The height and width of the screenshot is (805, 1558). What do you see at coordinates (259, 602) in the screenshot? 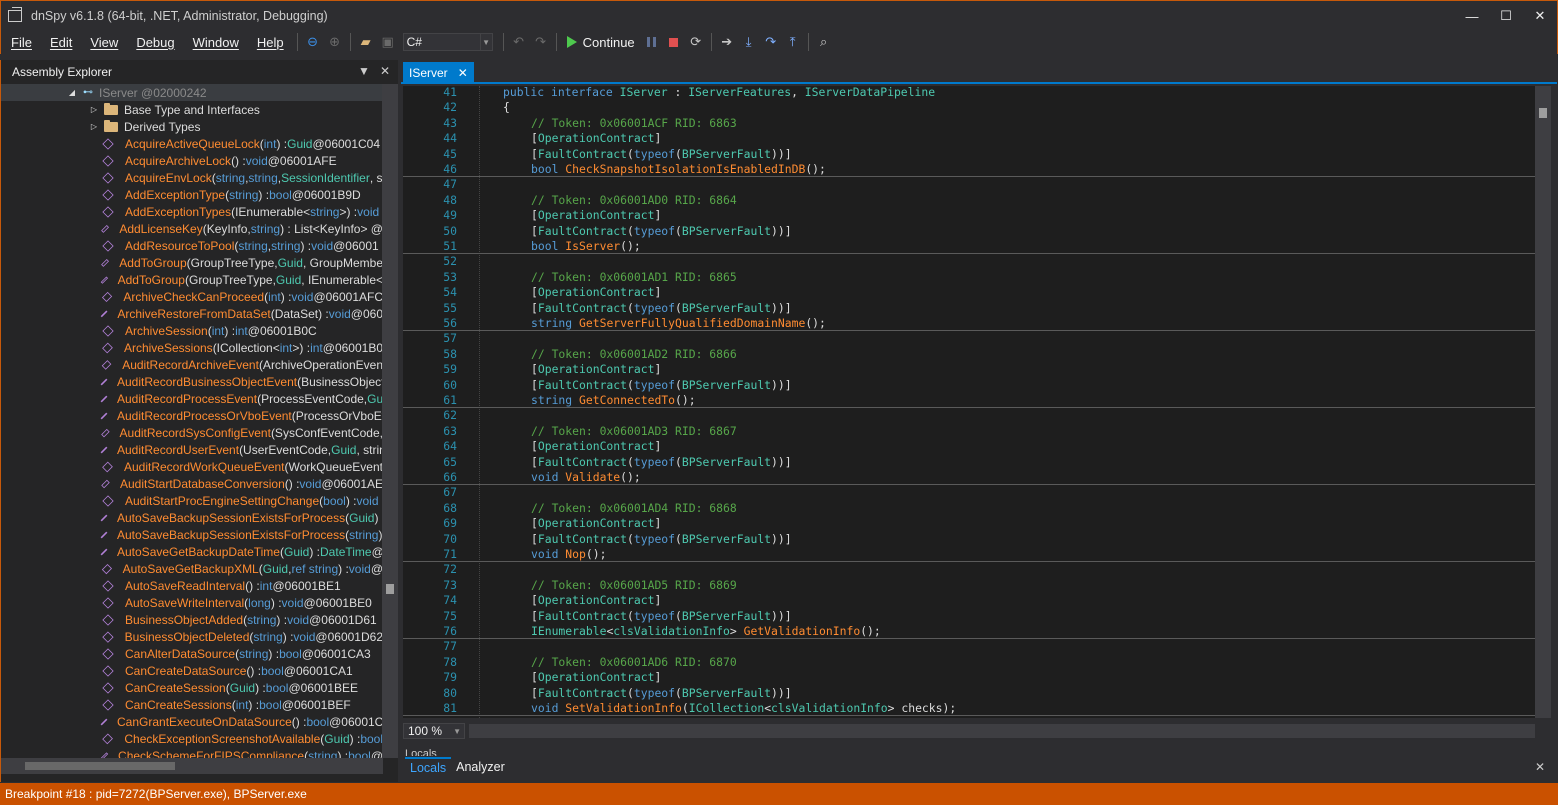
I see `method-signature-part: long` at bounding box center [259, 602].